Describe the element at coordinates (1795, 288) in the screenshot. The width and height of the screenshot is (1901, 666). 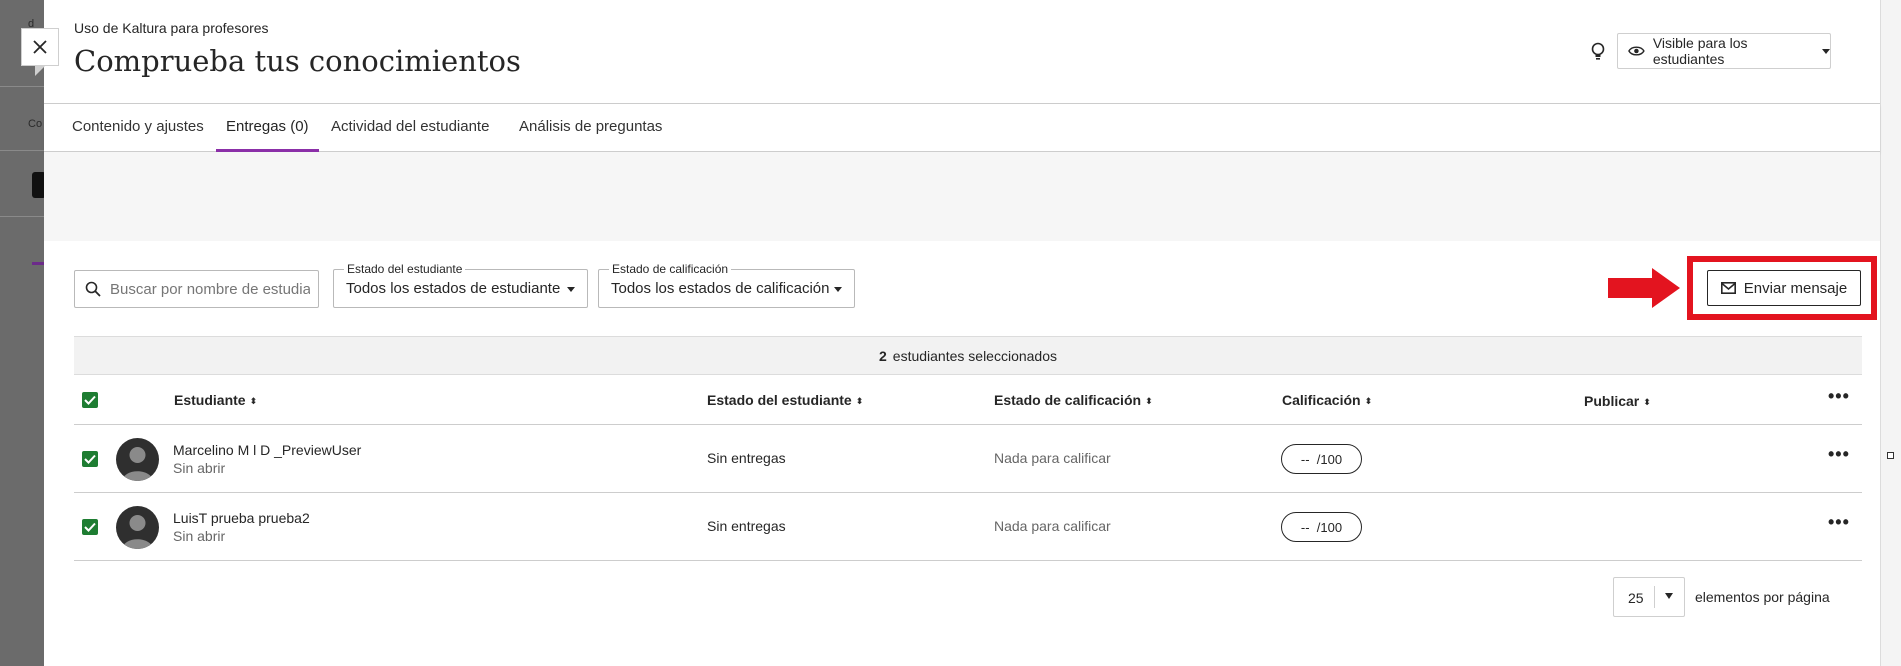
I see `send-message-label: Enviar mensaje` at that location.